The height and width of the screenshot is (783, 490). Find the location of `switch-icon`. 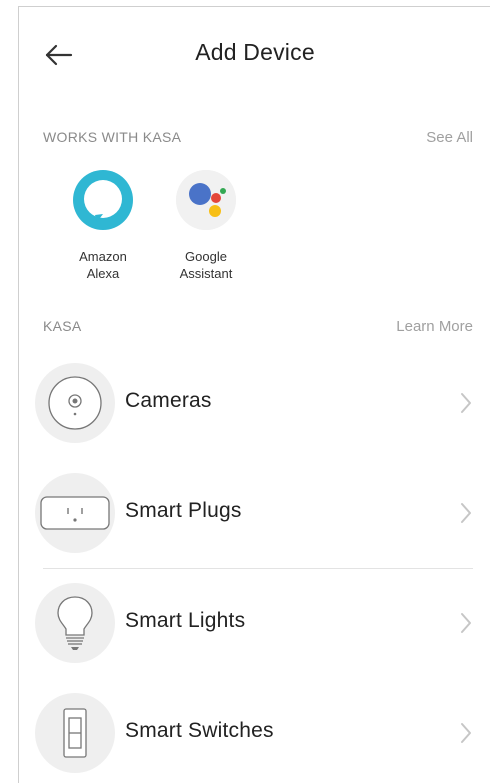

switch-icon is located at coordinates (75, 733).